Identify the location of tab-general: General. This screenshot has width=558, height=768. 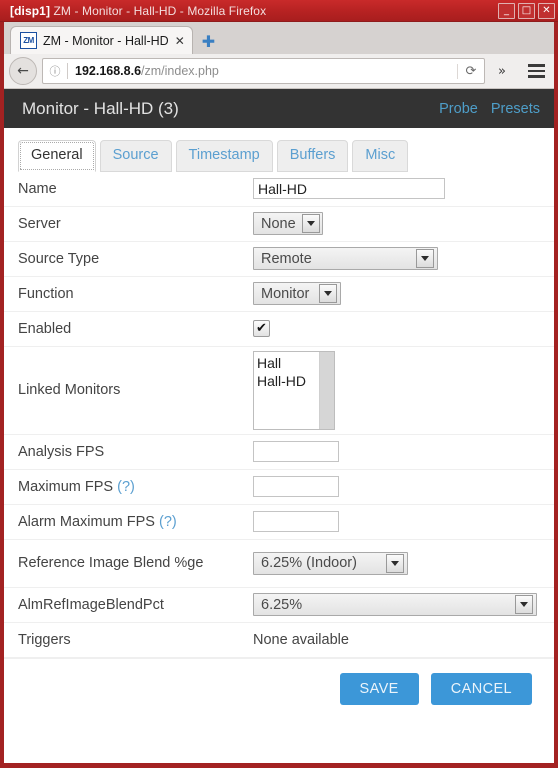
(57, 156).